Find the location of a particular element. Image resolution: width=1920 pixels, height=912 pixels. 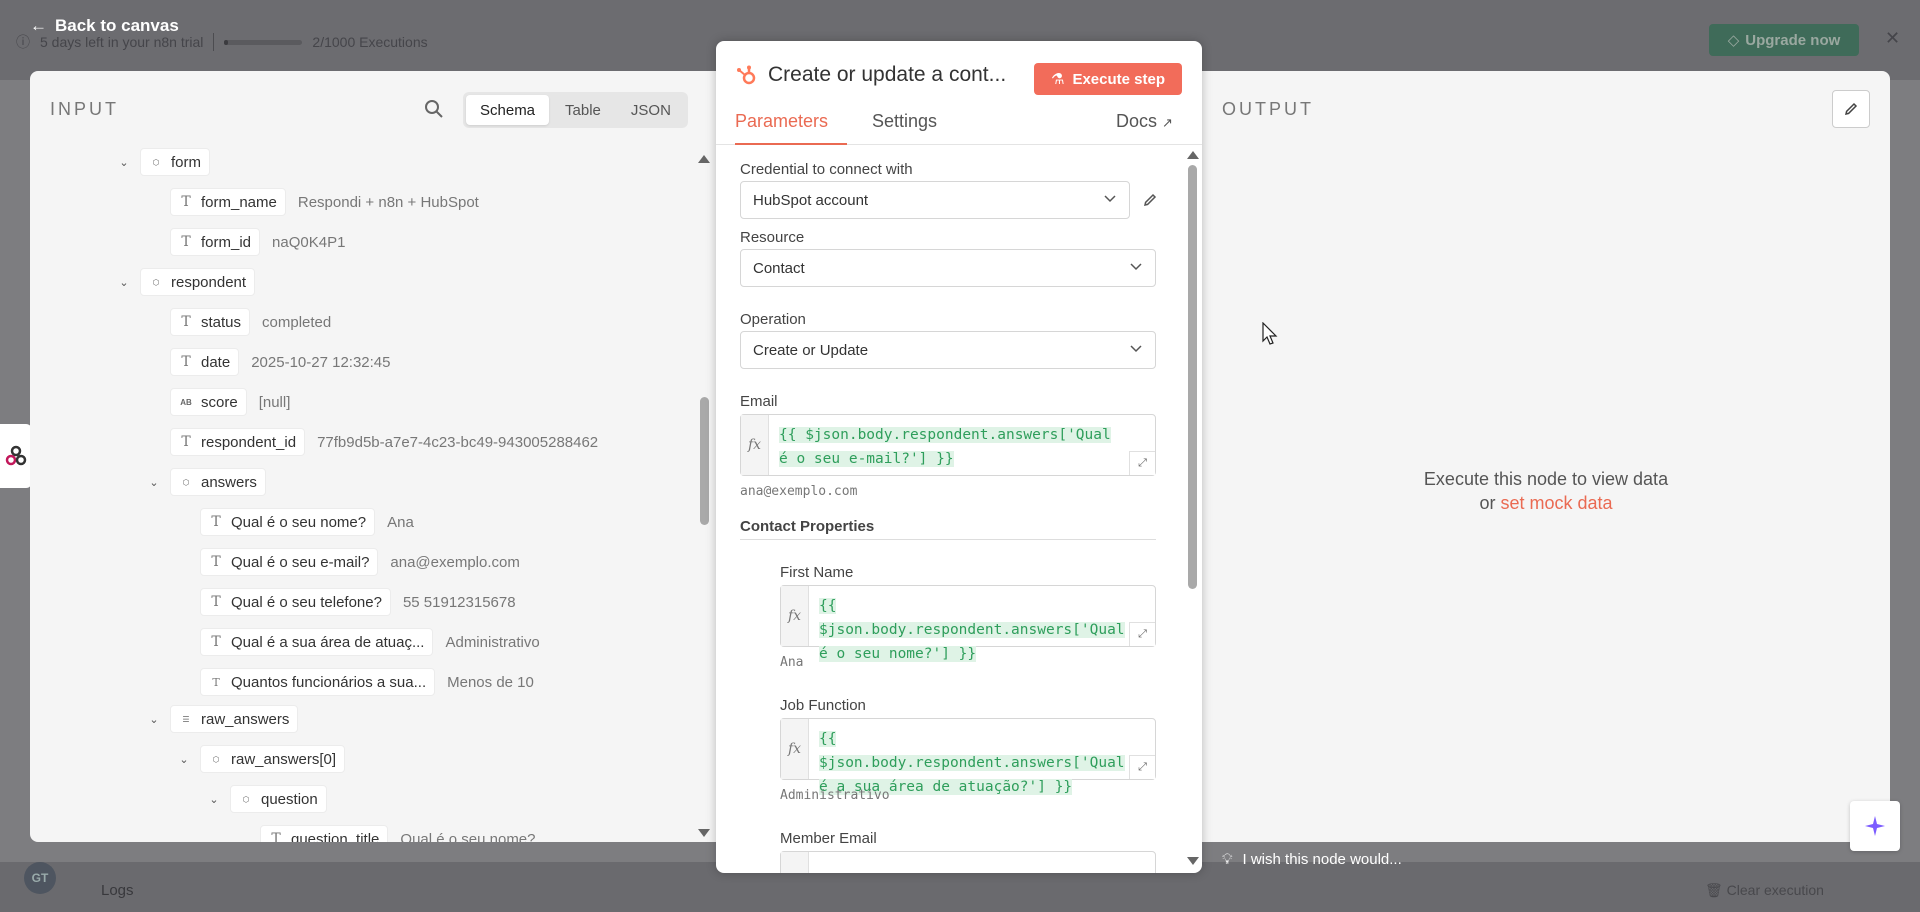

key-label: raw_answers is located at coordinates (245, 719).